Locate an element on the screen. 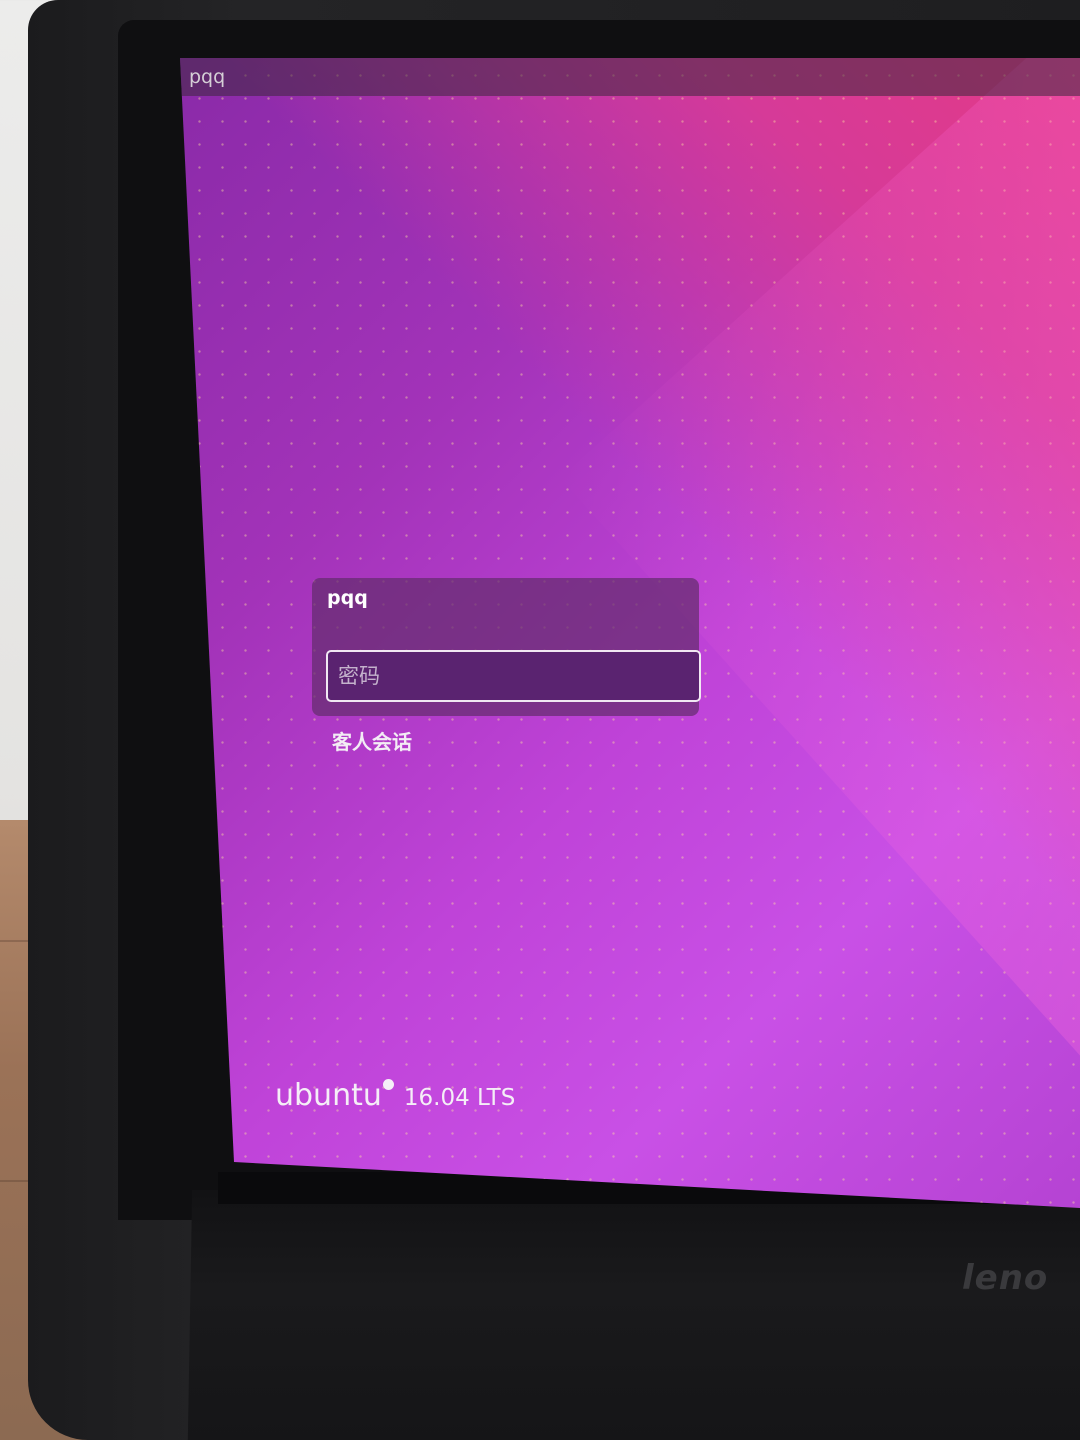  ubuntu-wordmark: ubuntu is located at coordinates (334, 1095).